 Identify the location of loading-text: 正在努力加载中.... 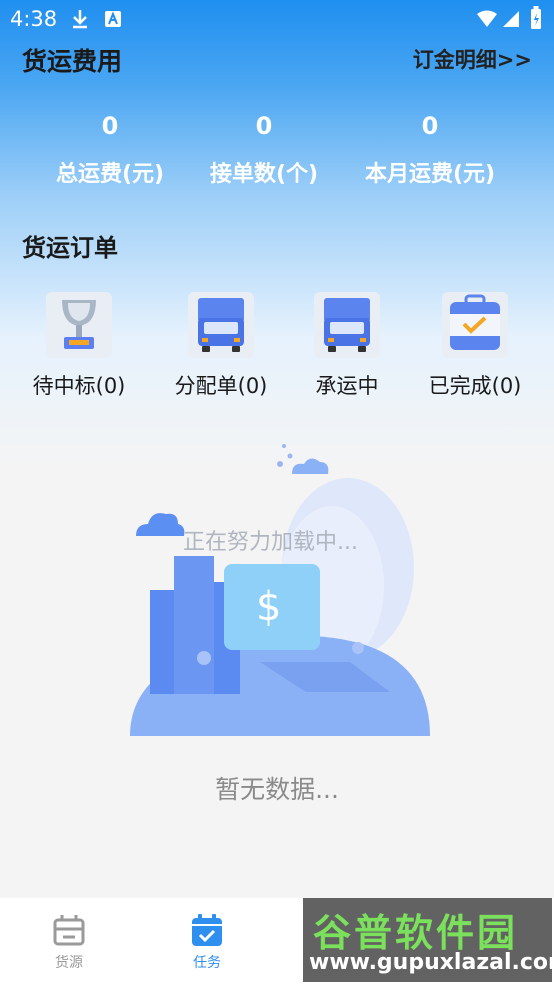
(270, 542).